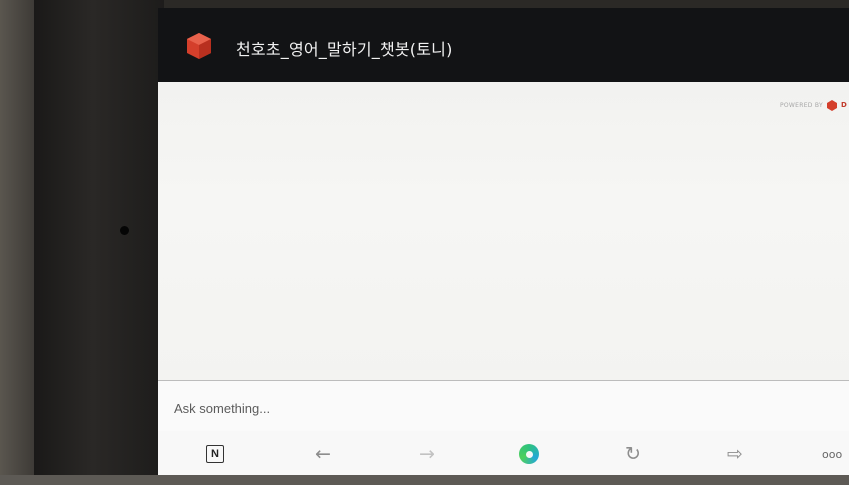 This screenshot has width=849, height=485. I want to click on more-icon: ooo, so click(832, 454).